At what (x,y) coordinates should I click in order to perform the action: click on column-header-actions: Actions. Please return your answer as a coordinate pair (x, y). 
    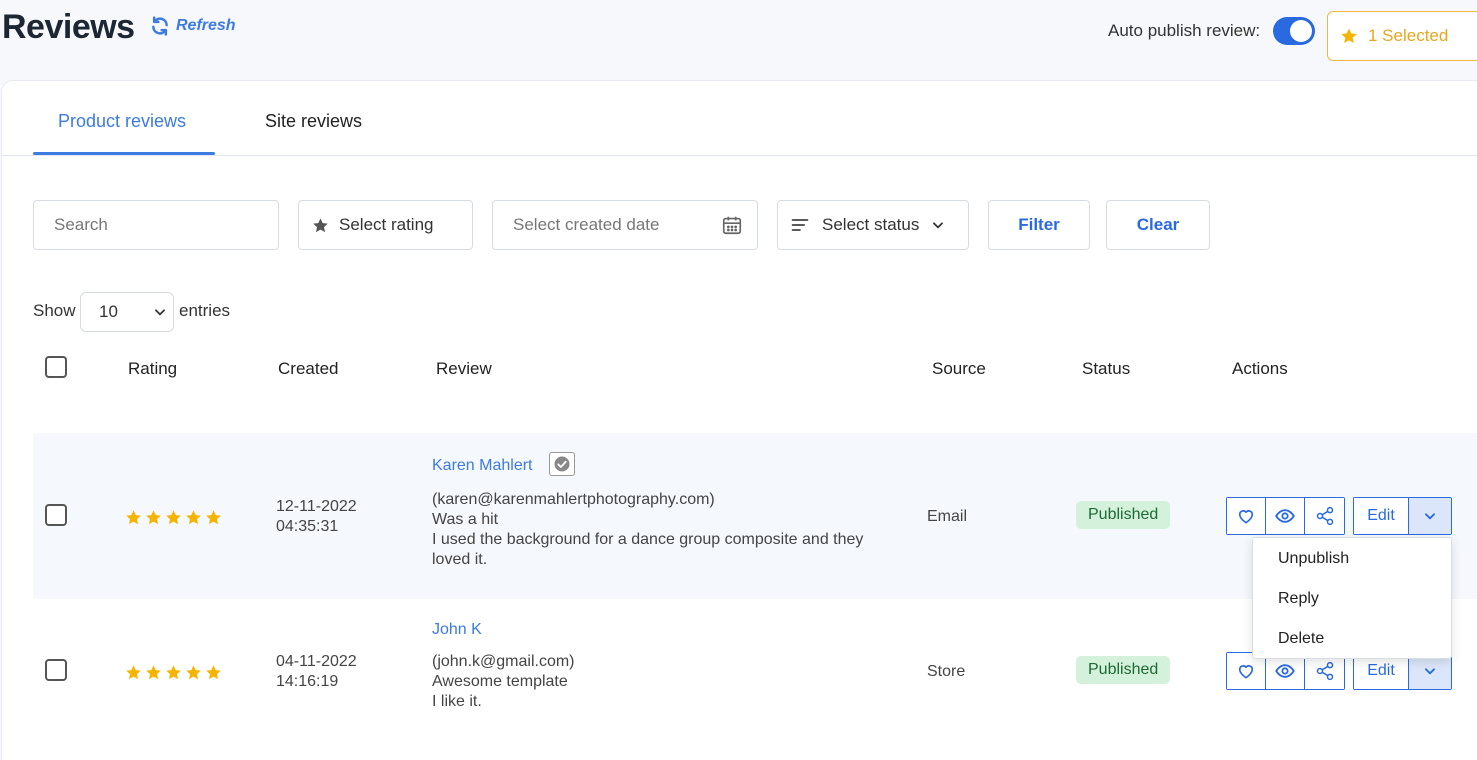
    Looking at the image, I should click on (1260, 368).